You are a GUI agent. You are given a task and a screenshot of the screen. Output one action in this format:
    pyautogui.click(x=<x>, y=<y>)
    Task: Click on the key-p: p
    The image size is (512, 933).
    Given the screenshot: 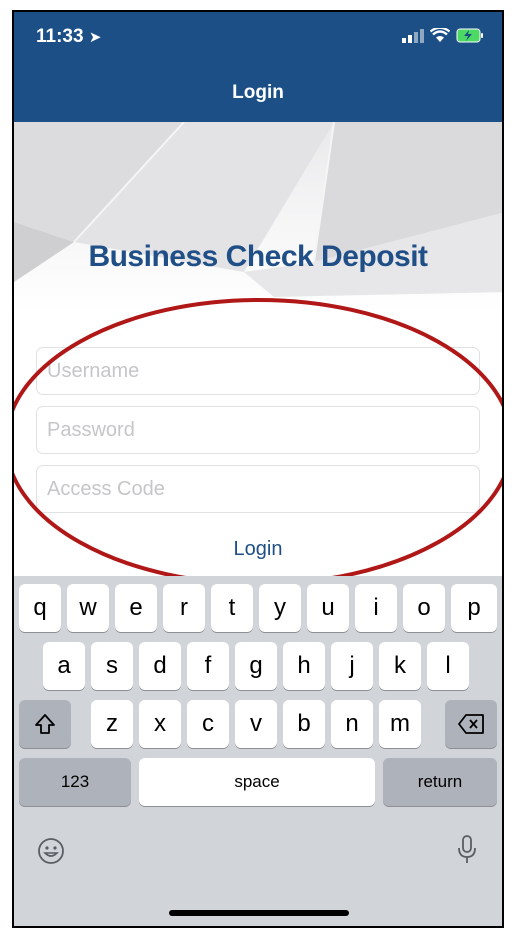 What is the action you would take?
    pyautogui.click(x=474, y=608)
    